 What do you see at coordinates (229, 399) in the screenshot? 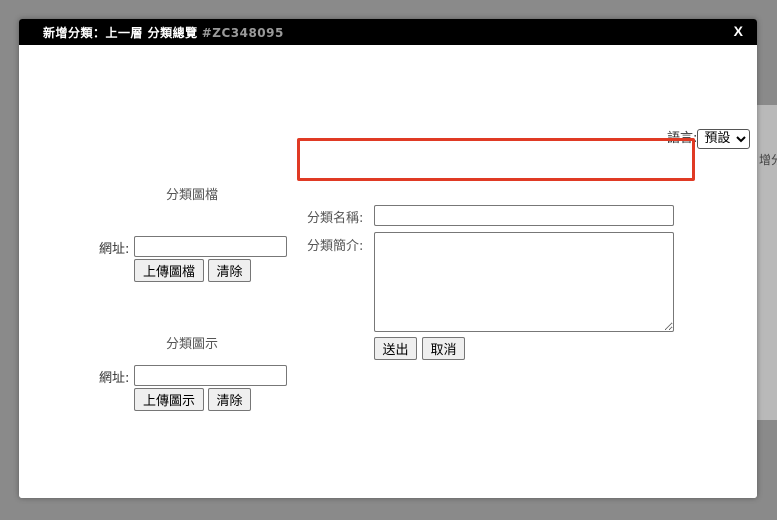
I see `clear-icon-button: 清除` at bounding box center [229, 399].